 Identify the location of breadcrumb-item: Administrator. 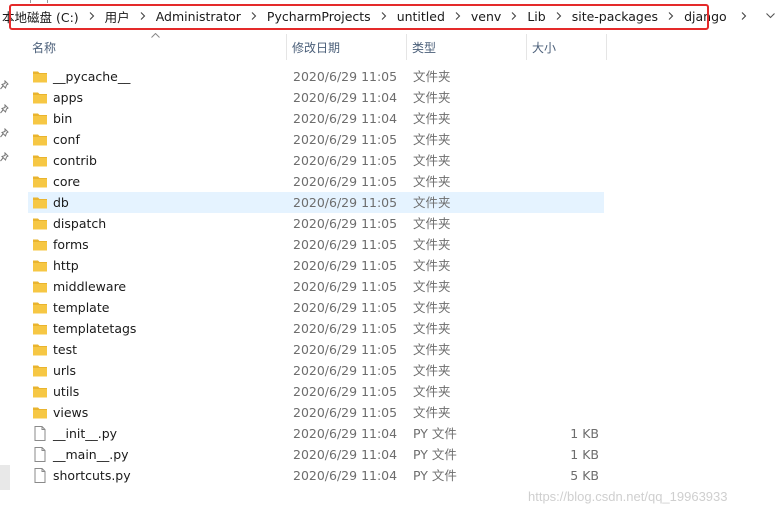
(198, 16).